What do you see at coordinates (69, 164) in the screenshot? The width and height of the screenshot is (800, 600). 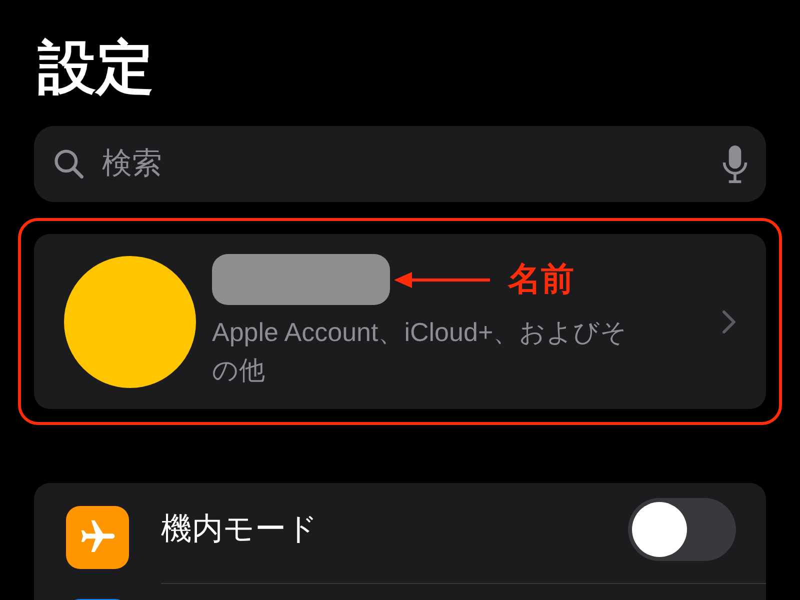 I see `search-icon` at bounding box center [69, 164].